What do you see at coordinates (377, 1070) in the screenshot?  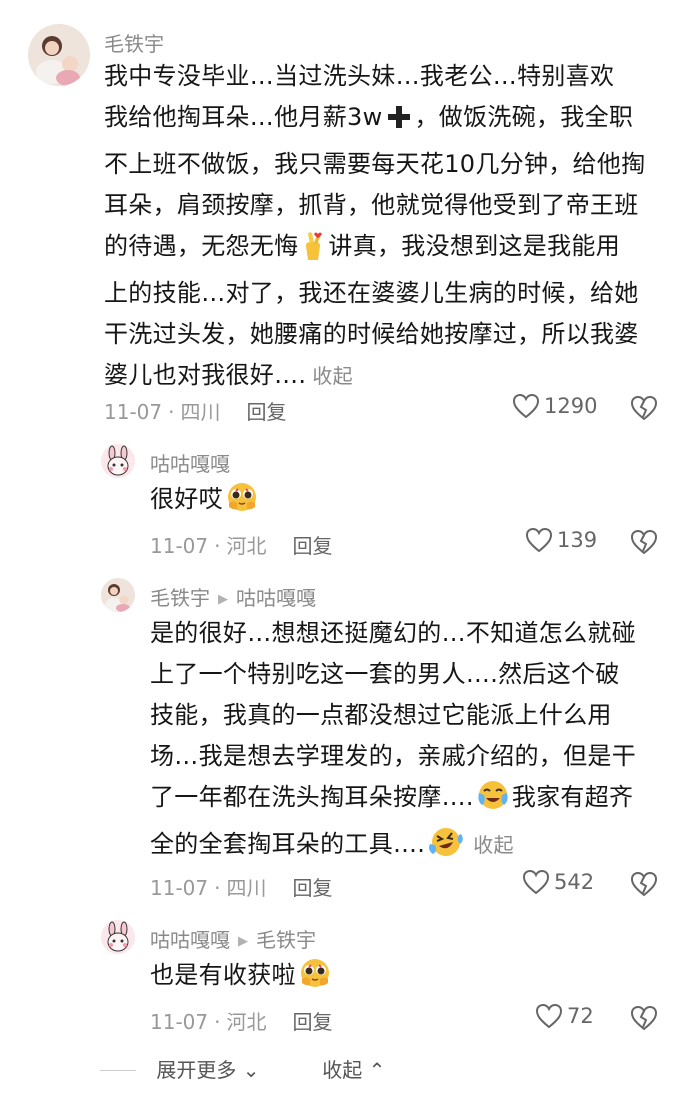 I see `chevron-up-icon: ⌃` at bounding box center [377, 1070].